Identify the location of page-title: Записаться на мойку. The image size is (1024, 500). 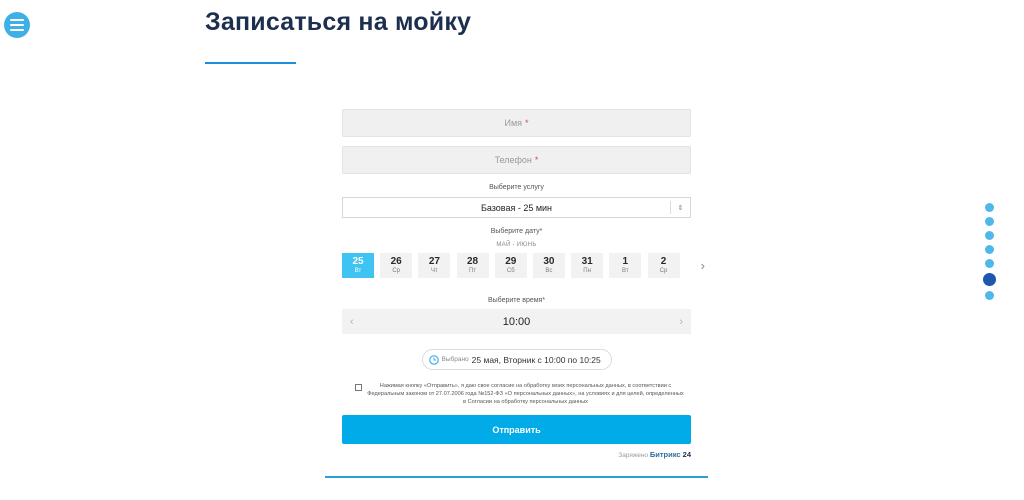
(338, 22).